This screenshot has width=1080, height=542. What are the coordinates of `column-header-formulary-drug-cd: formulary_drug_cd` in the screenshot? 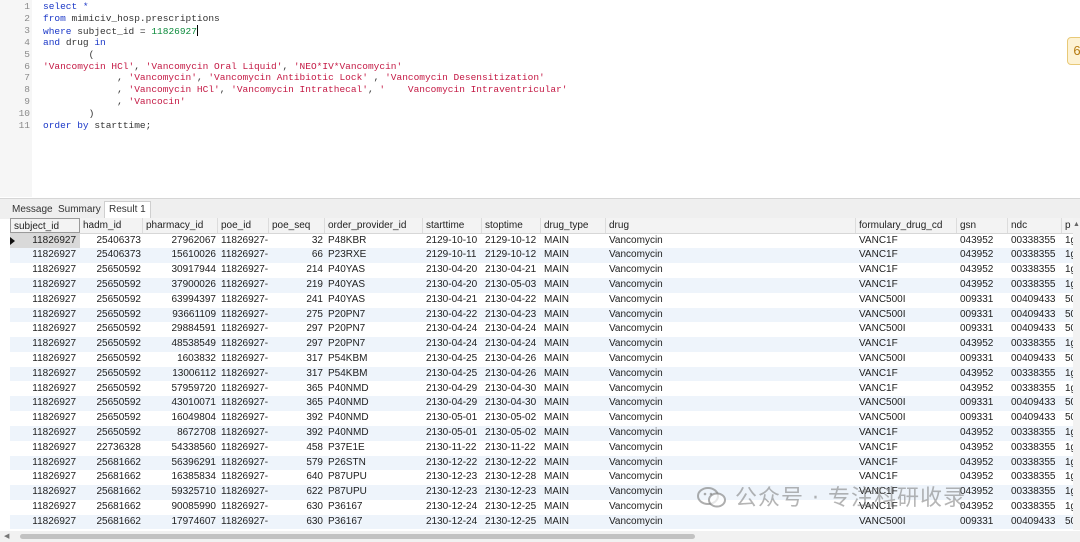 It's located at (906, 225).